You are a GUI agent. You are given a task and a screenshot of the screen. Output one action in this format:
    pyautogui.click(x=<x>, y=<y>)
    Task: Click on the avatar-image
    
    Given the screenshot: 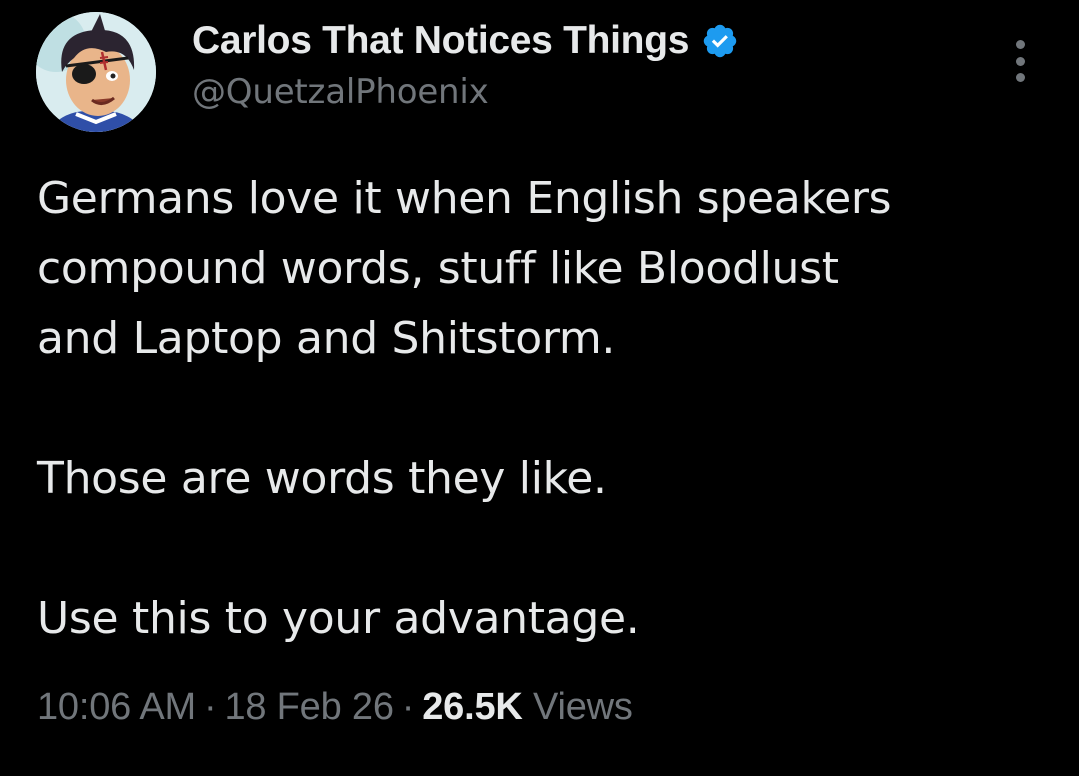 What is the action you would take?
    pyautogui.click(x=96, y=72)
    